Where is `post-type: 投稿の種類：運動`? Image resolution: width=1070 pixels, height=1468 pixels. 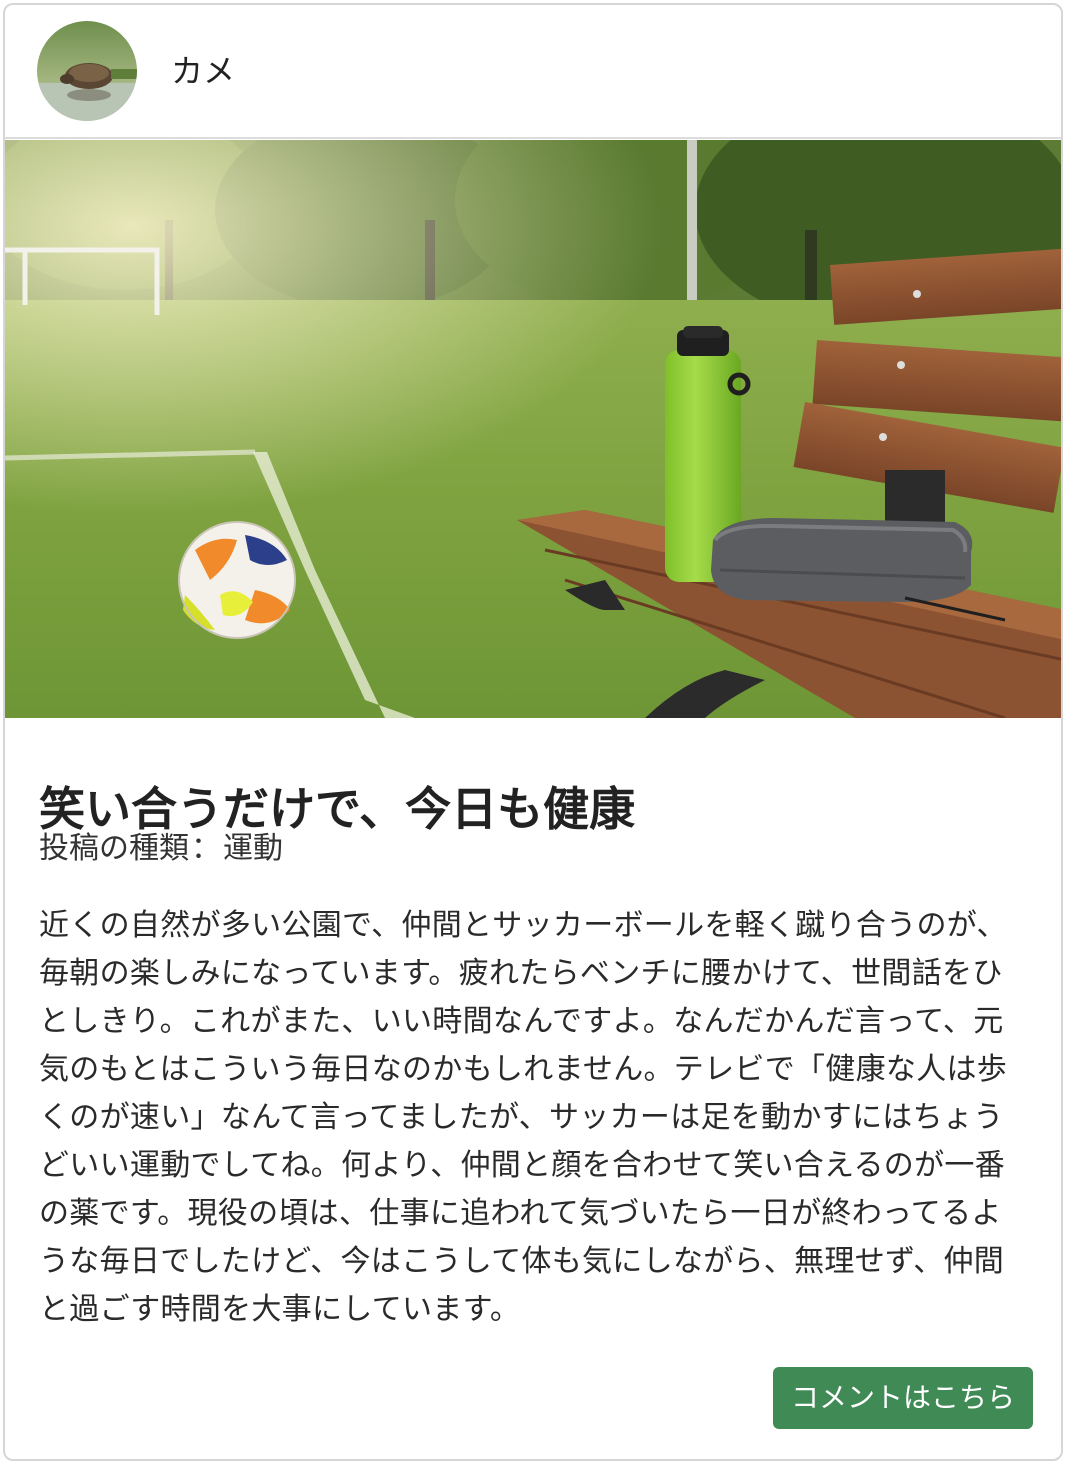
post-type: 投稿の種類：運動 is located at coordinates (161, 849).